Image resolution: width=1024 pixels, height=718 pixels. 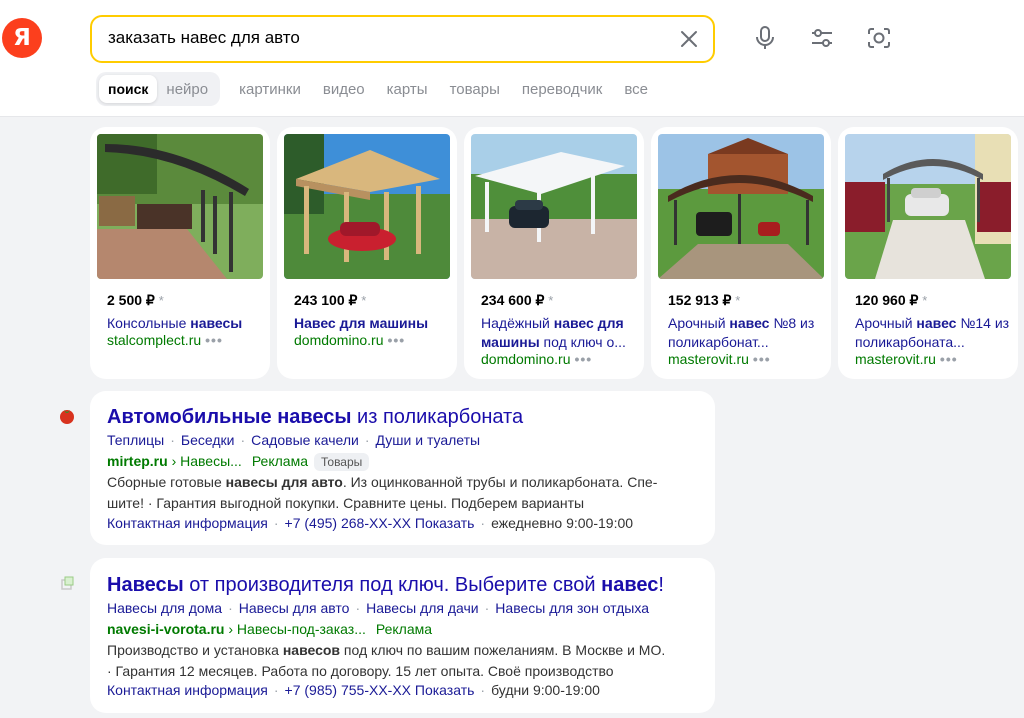 What do you see at coordinates (342, 462) in the screenshot?
I see `products-badge: Товары` at bounding box center [342, 462].